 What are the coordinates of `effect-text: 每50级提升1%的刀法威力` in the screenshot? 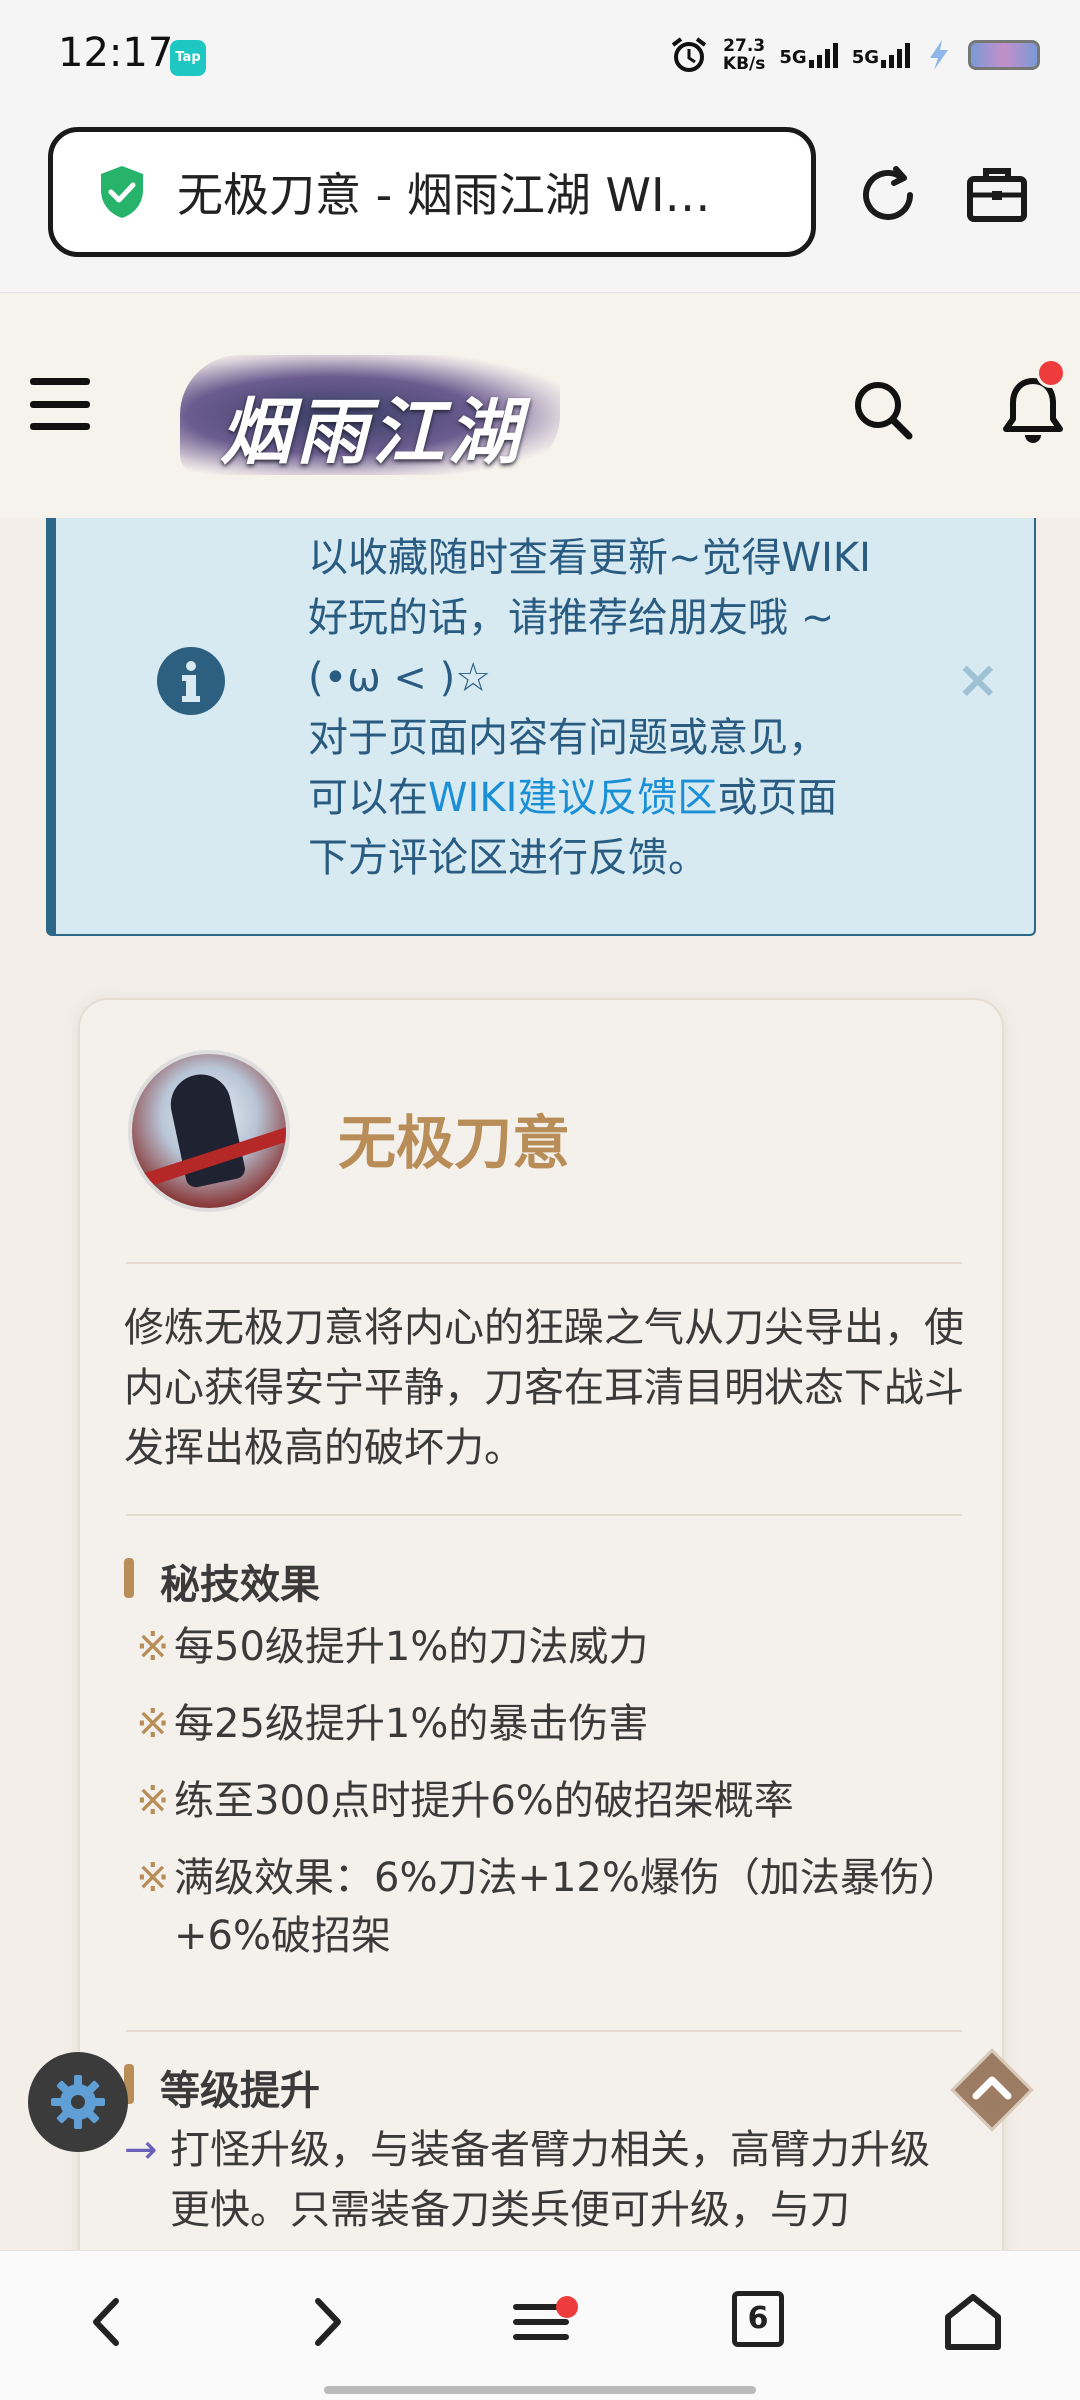 It's located at (411, 1647).